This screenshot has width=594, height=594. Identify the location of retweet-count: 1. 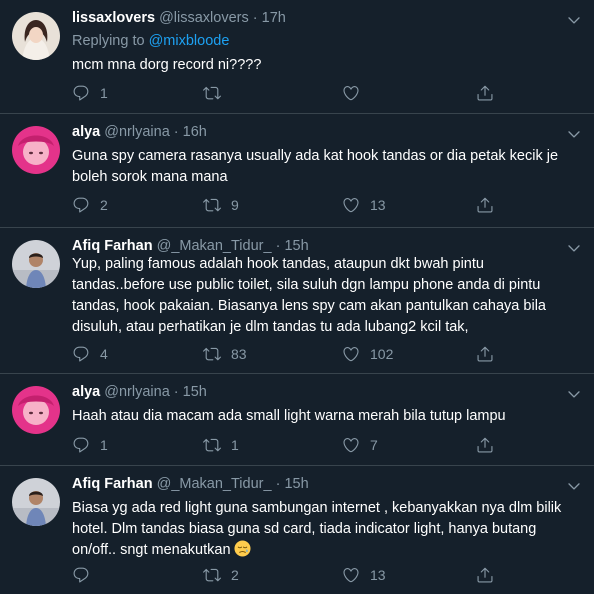
(235, 445).